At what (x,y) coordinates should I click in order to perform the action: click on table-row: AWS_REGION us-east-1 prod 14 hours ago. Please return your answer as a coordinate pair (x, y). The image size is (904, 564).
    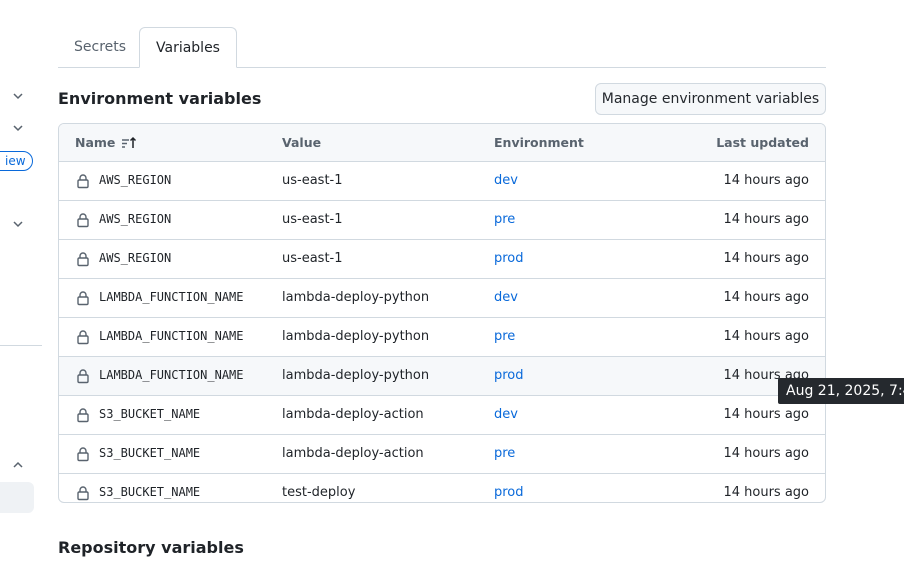
    Looking at the image, I should click on (442, 259).